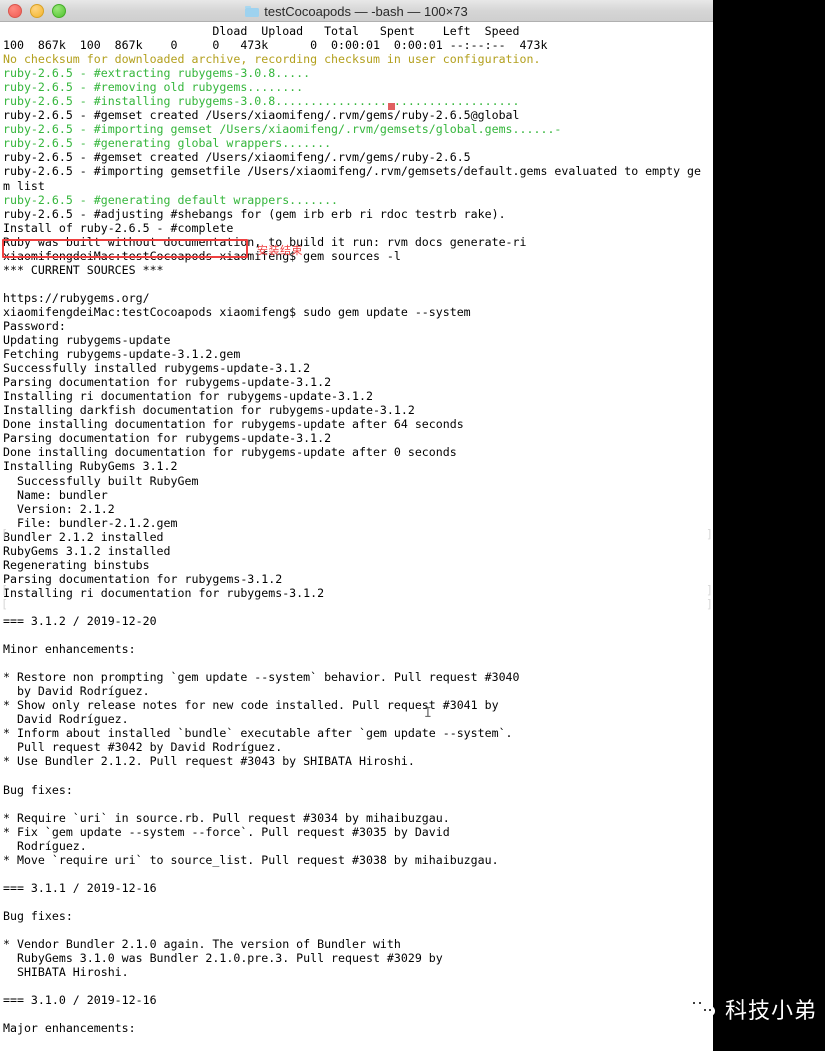  What do you see at coordinates (122, 354) in the screenshot?
I see `terminal-line: Fetching rubygems-update-3.1.2.gem` at bounding box center [122, 354].